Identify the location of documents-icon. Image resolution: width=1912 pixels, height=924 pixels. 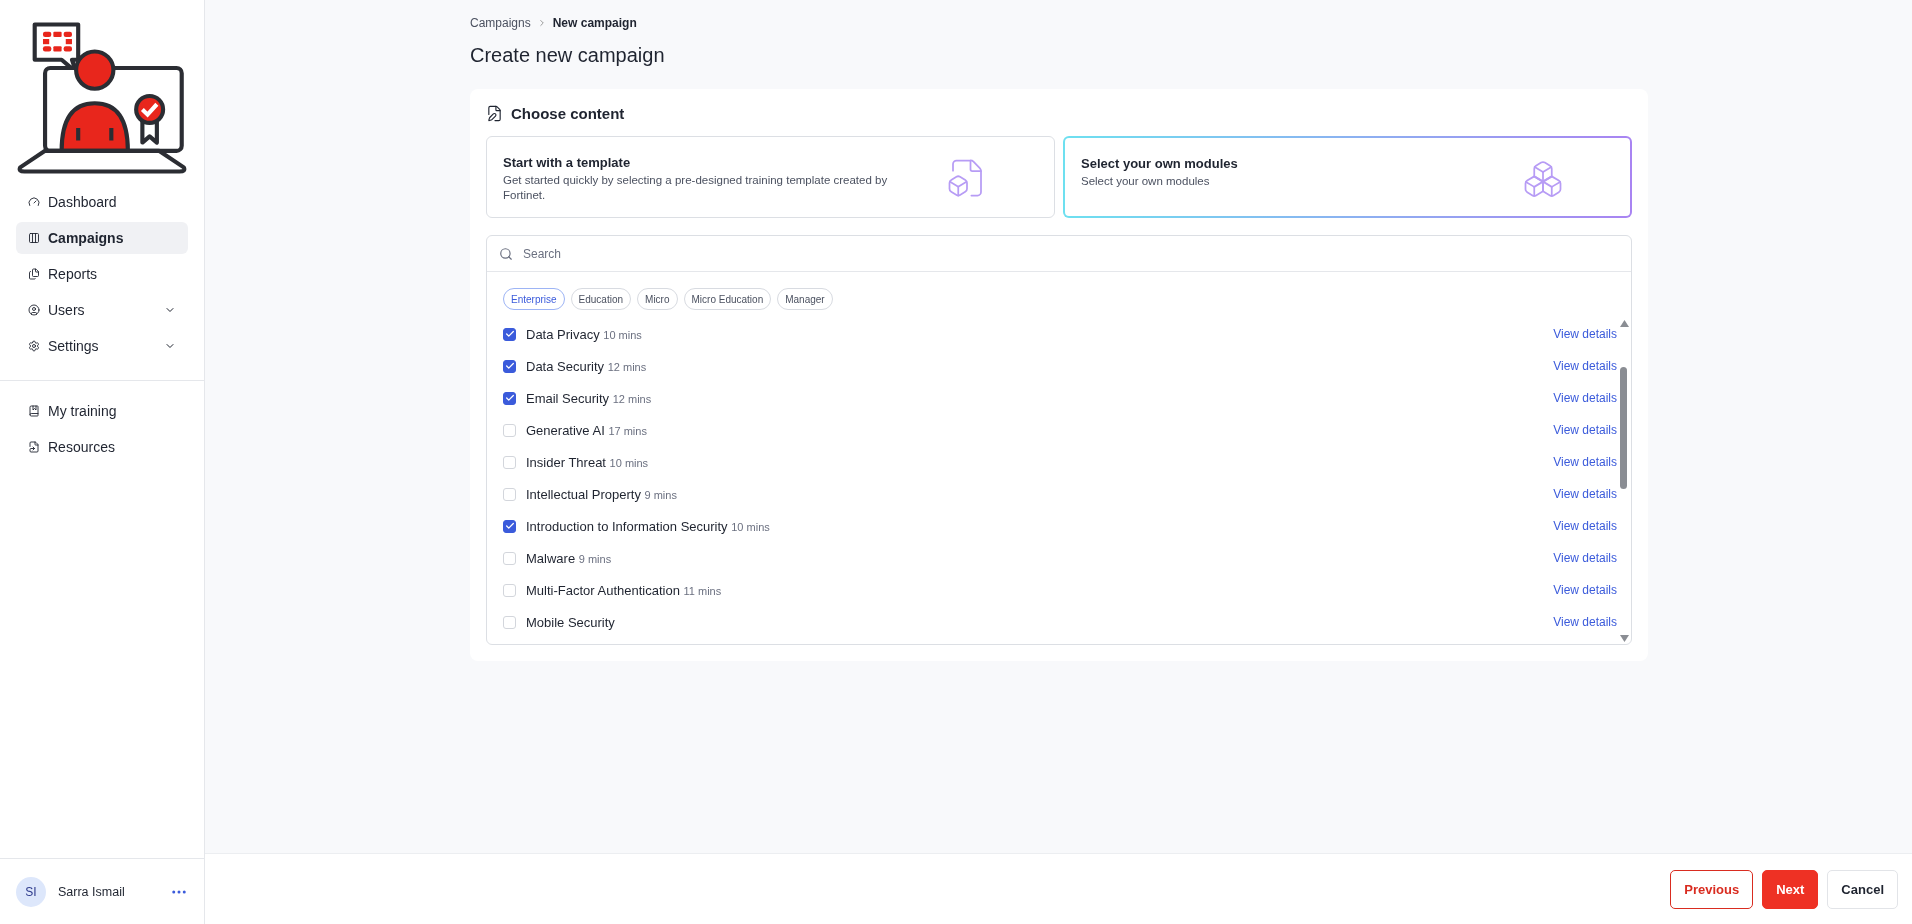
(34, 274).